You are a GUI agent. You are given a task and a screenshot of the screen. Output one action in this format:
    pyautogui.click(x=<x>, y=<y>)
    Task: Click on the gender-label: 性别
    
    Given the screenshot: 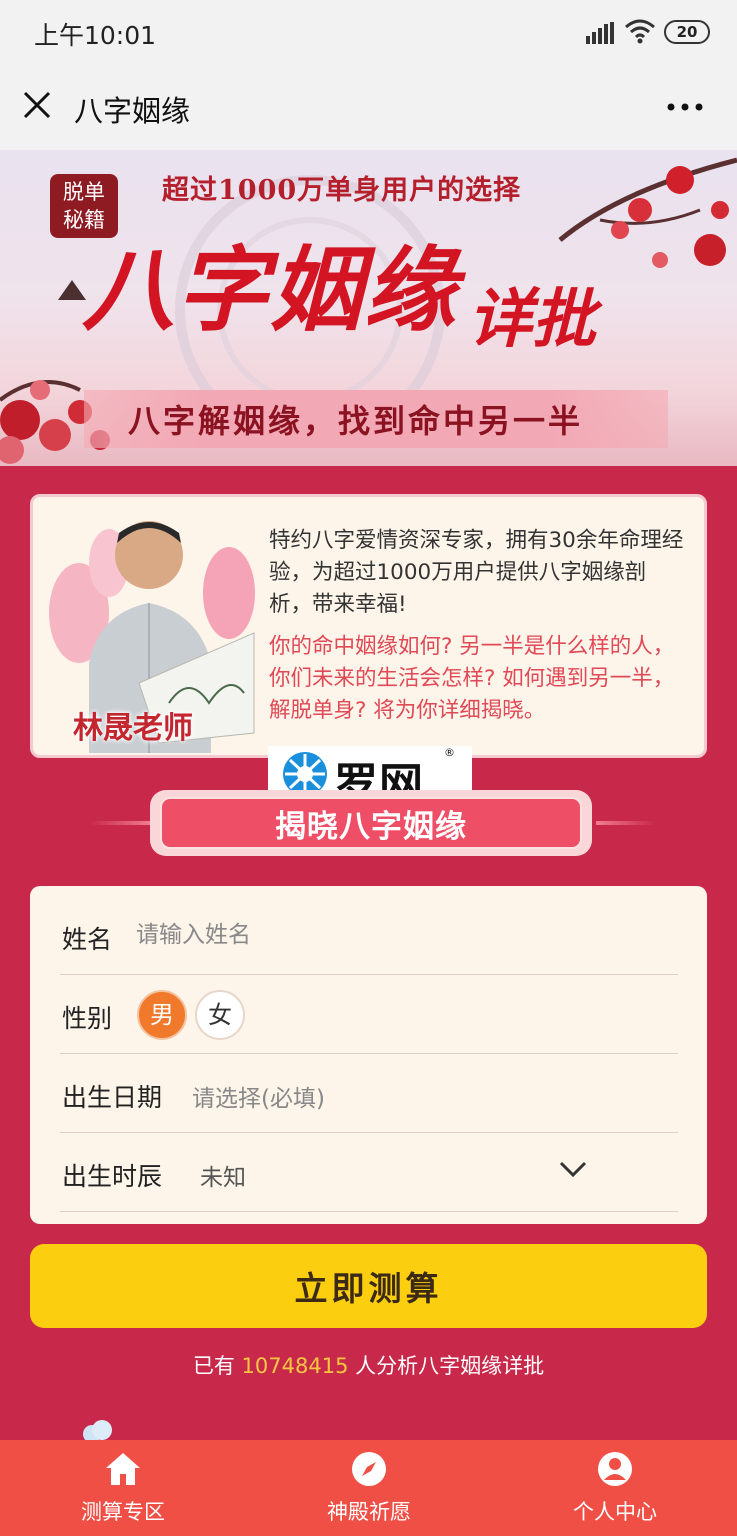 What is the action you would take?
    pyautogui.click(x=87, y=1018)
    